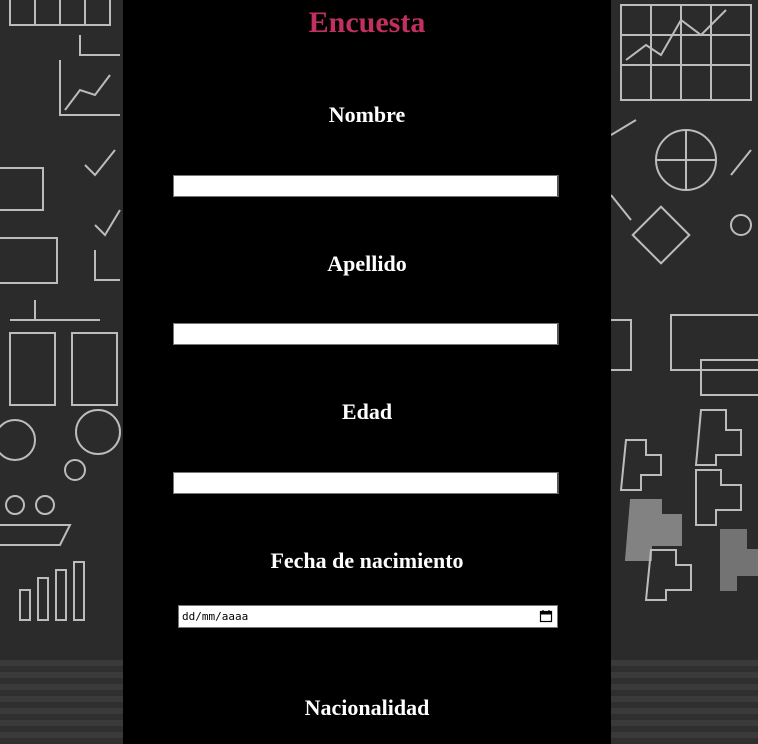 The height and width of the screenshot is (744, 758). Describe the element at coordinates (366, 334) in the screenshot. I see `apellido-input` at that location.